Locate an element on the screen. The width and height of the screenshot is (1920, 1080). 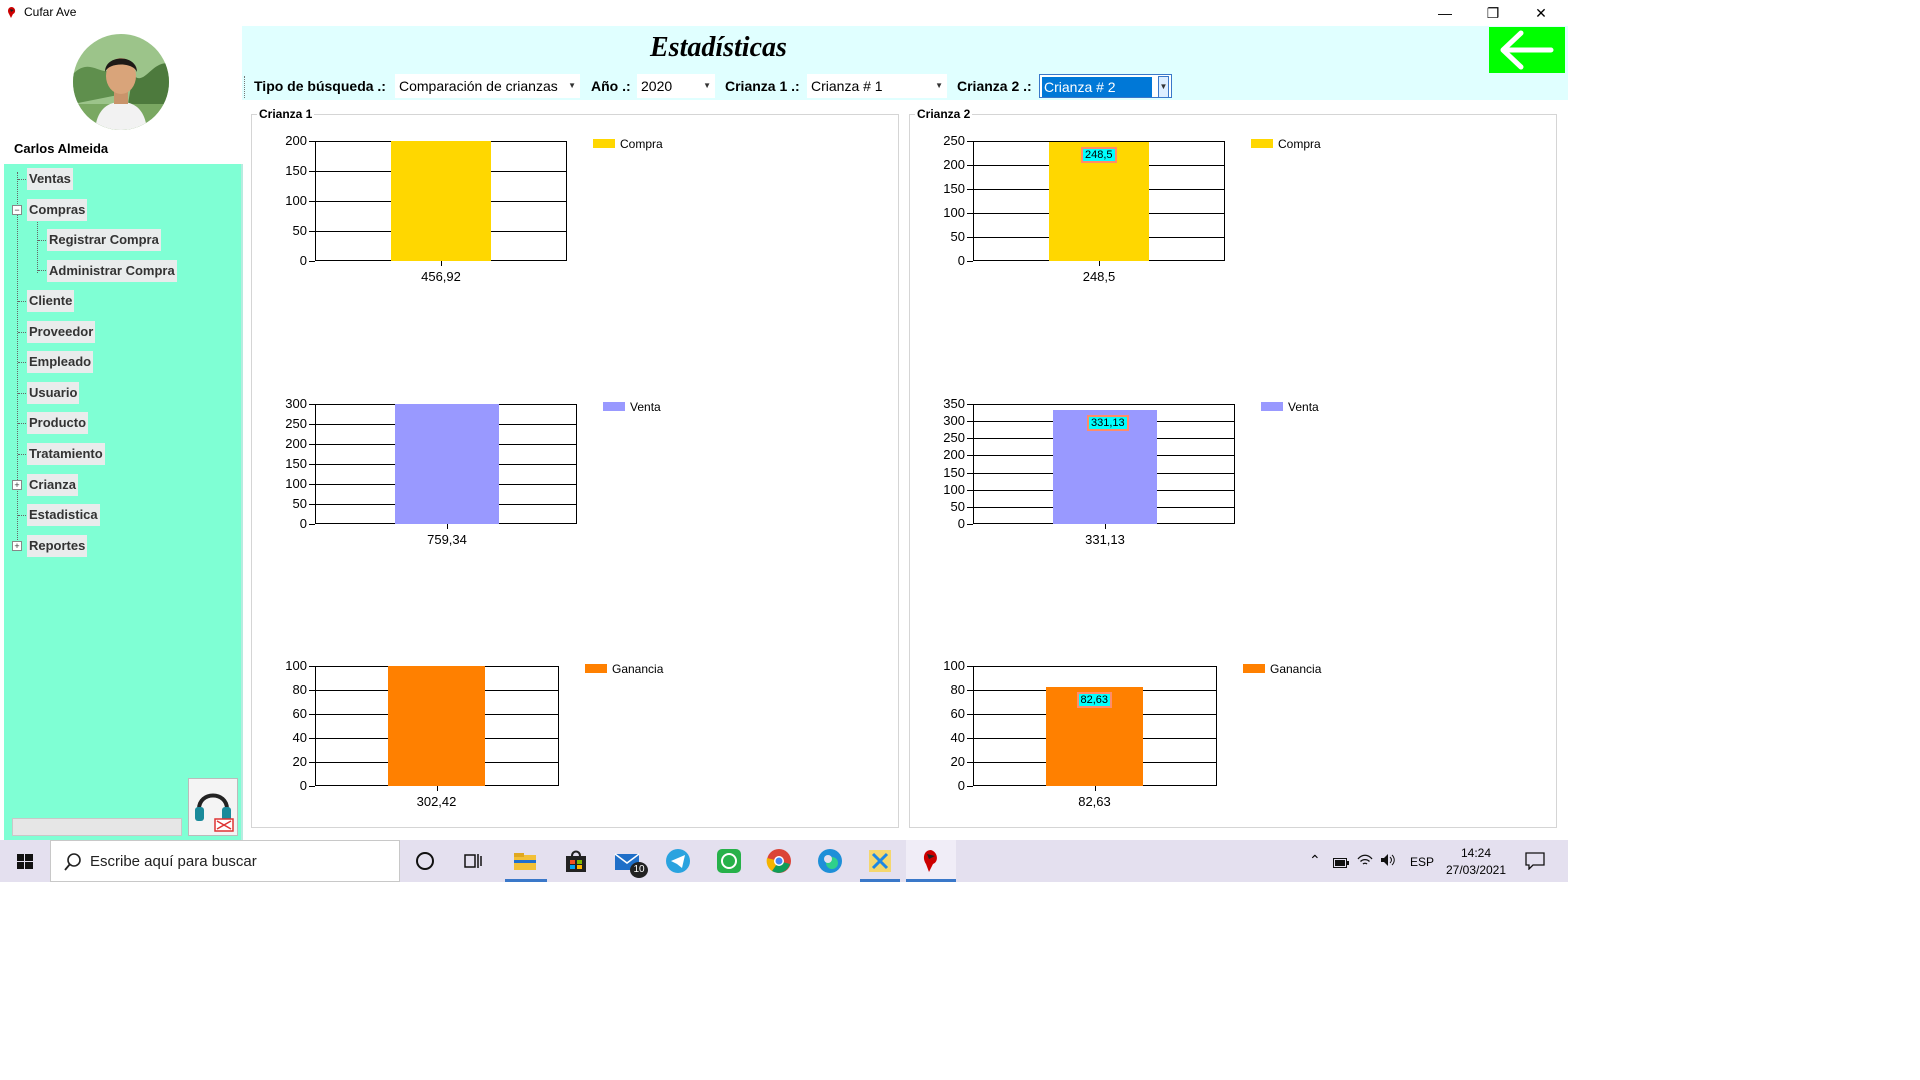
menu-item-cliente: Cliente is located at coordinates (51, 301).